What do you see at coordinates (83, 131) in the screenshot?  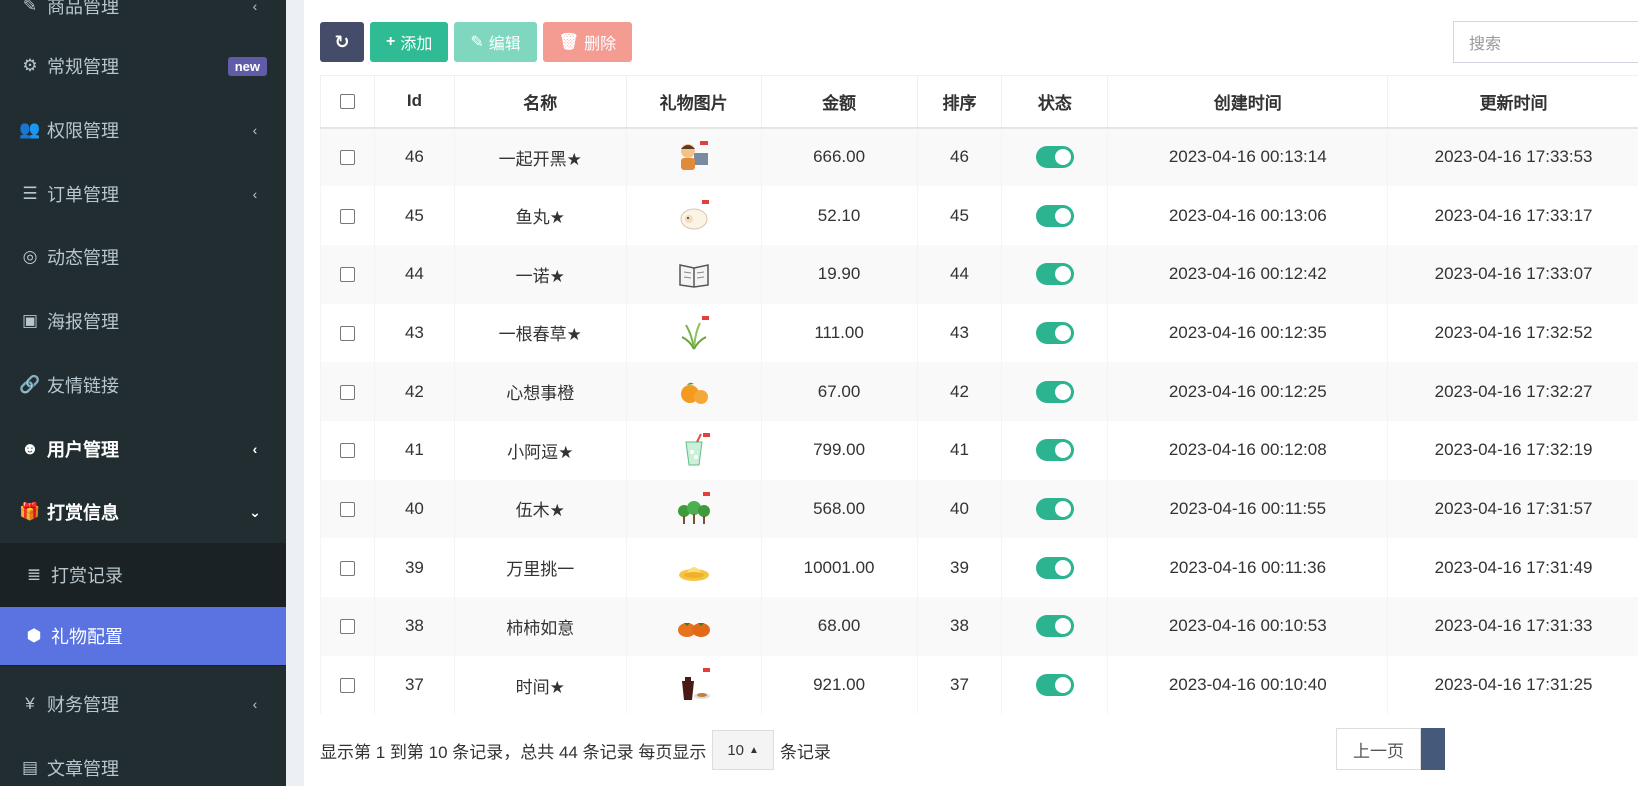 I see `sidebar-item-label: 权限管理` at bounding box center [83, 131].